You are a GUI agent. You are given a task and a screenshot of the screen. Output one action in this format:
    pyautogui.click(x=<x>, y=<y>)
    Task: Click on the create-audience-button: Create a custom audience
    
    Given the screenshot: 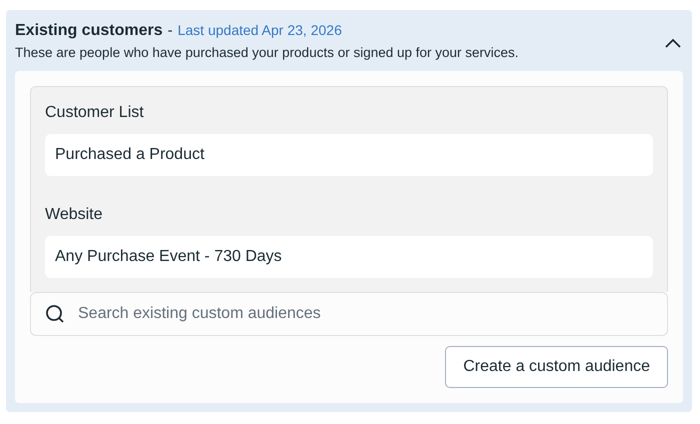 What is the action you would take?
    pyautogui.click(x=556, y=367)
    